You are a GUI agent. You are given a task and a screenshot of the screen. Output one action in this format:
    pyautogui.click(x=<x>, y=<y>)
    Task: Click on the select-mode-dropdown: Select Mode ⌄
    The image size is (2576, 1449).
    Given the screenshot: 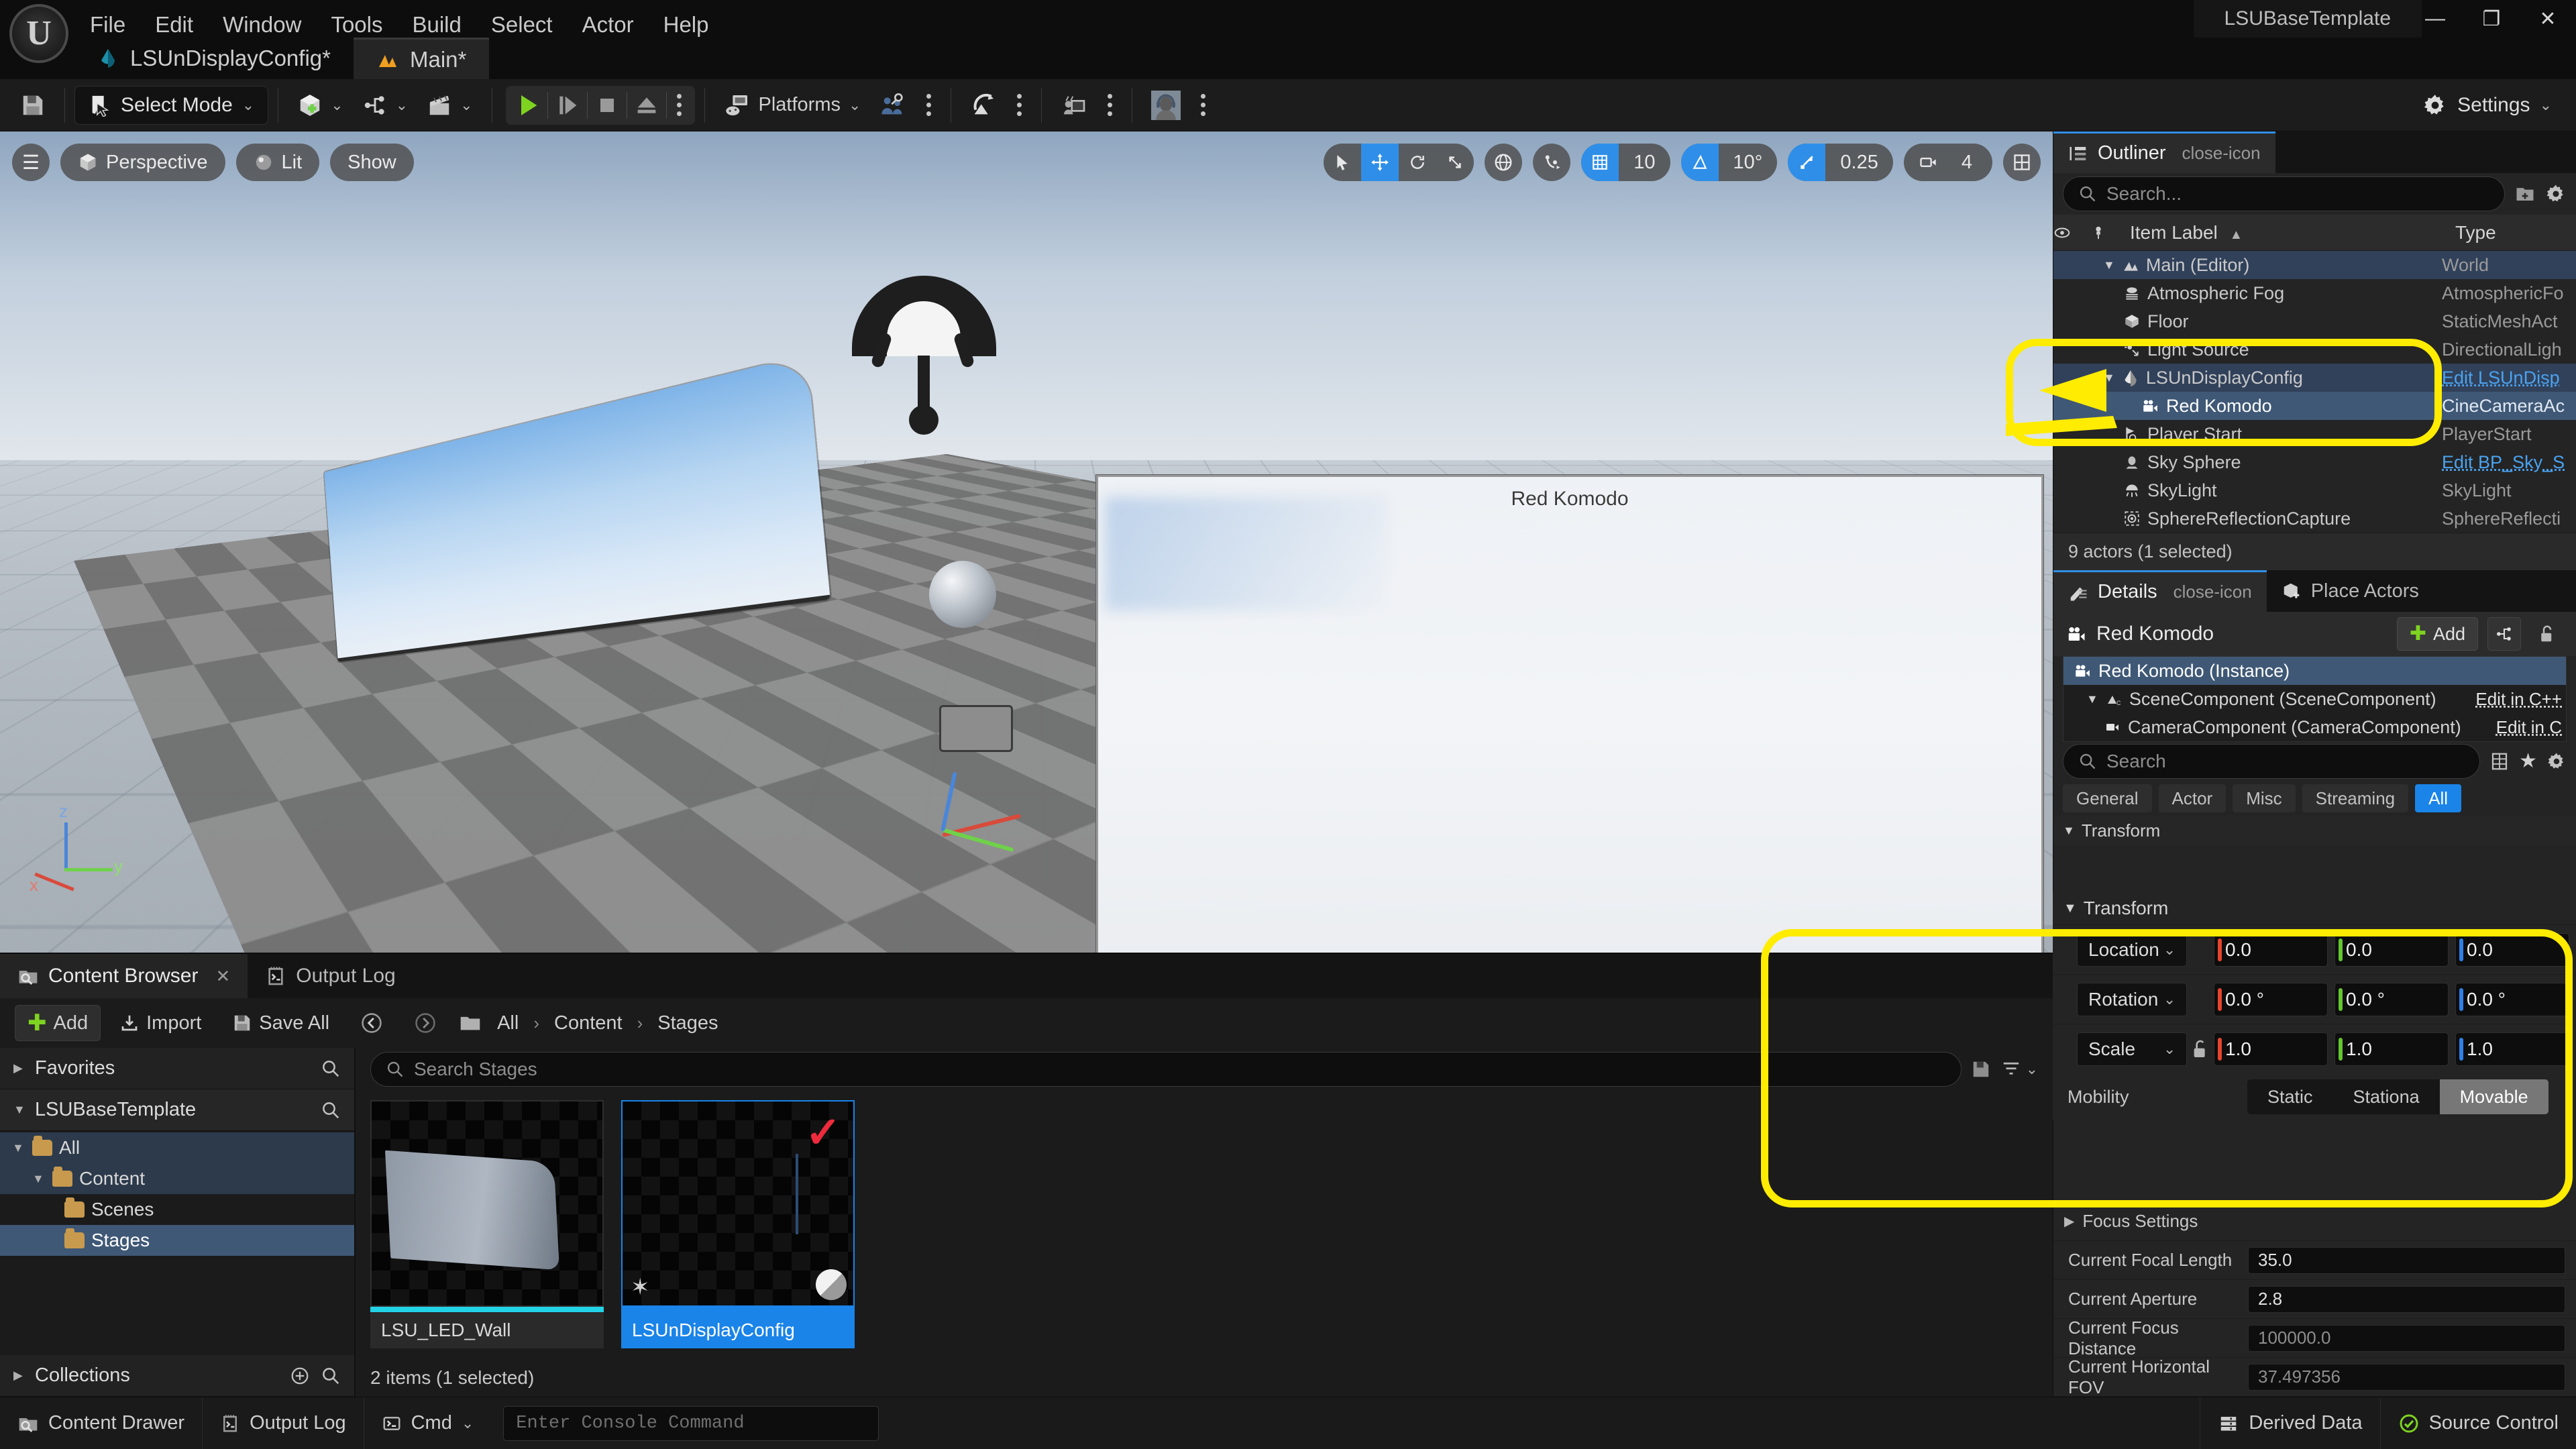 What is the action you would take?
    pyautogui.click(x=171, y=105)
    